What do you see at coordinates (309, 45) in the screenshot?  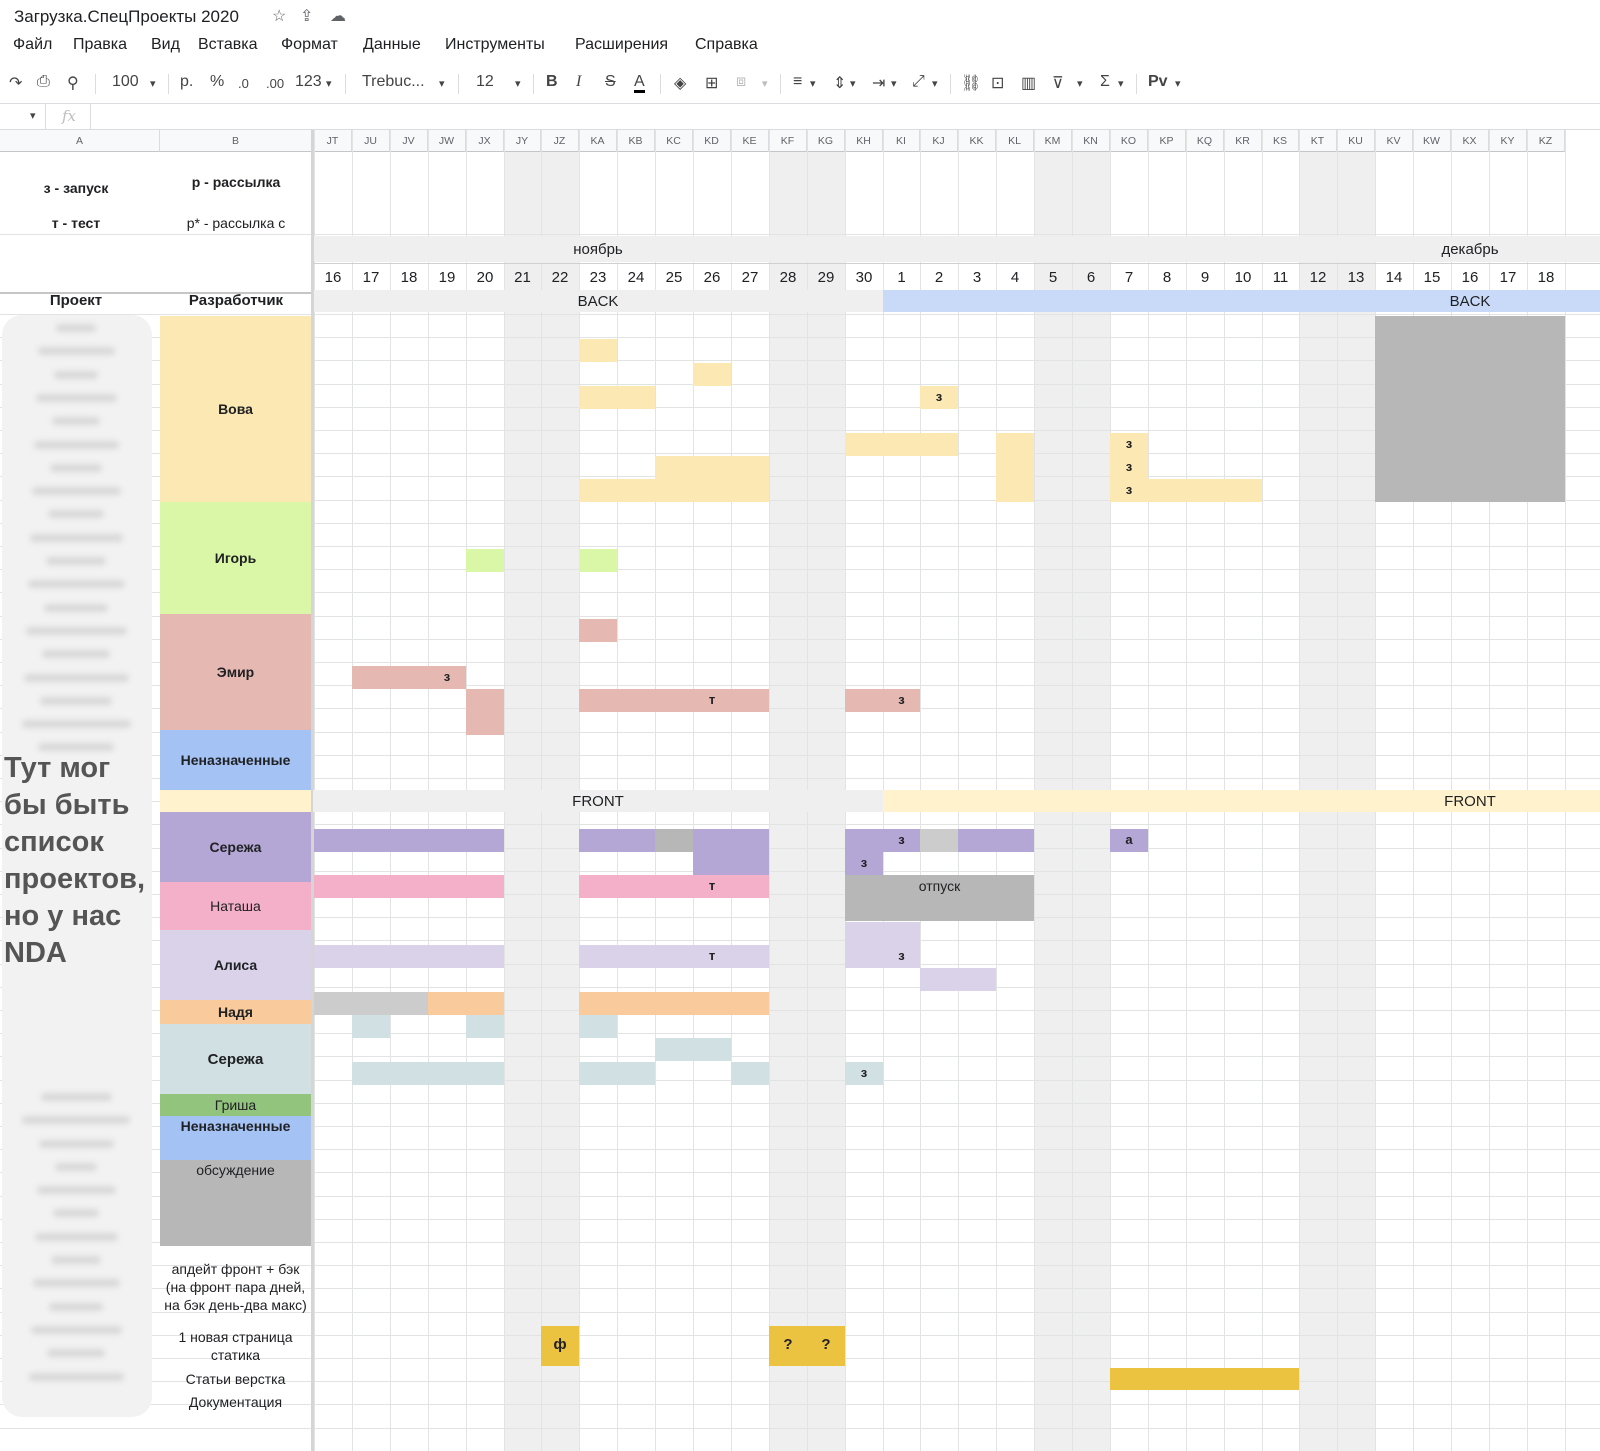 I see `menu-format: Формат` at bounding box center [309, 45].